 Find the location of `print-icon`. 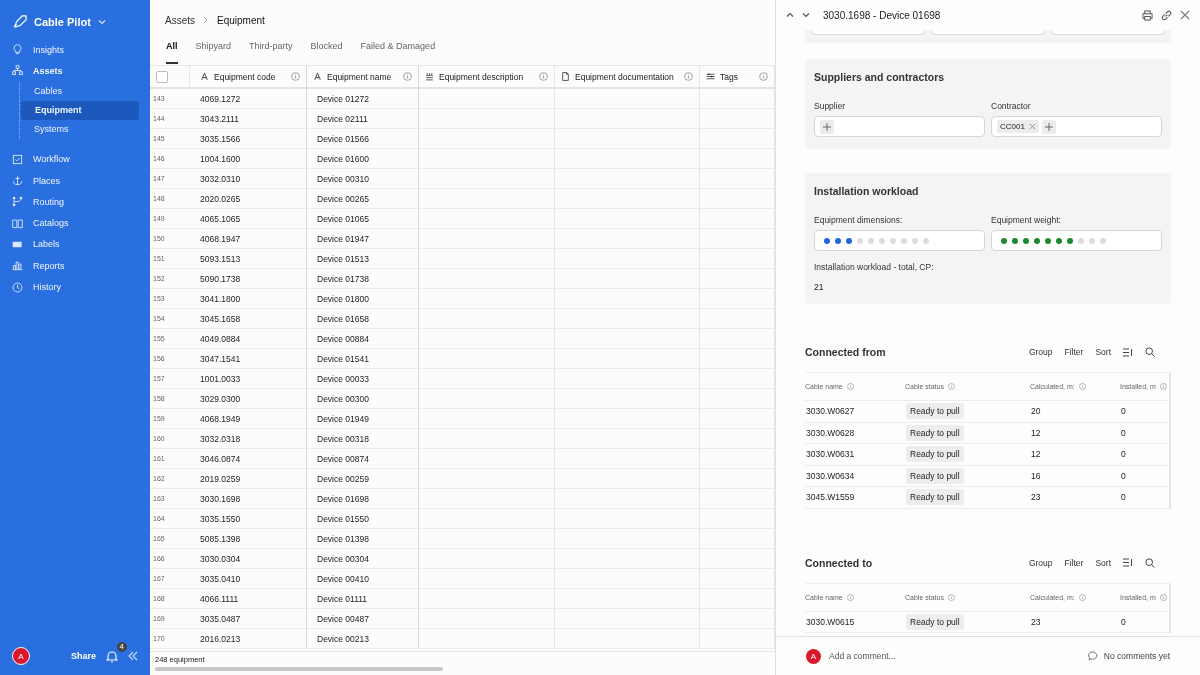

print-icon is located at coordinates (1147, 15).